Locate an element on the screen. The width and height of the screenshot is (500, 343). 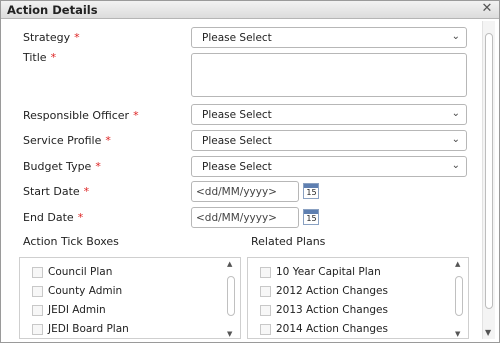
list-item-label: Council Plan is located at coordinates (80, 272).